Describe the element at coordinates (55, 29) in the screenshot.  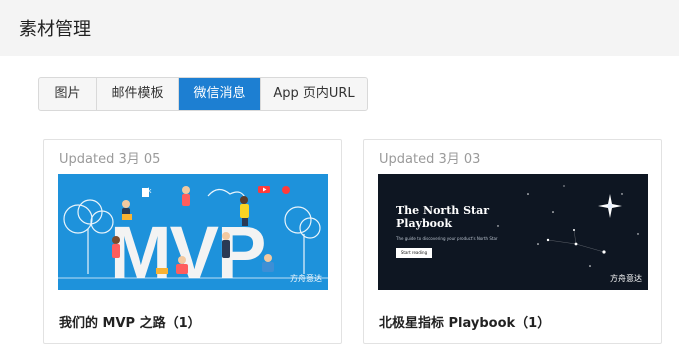
I see `page-title: 素材管理` at that location.